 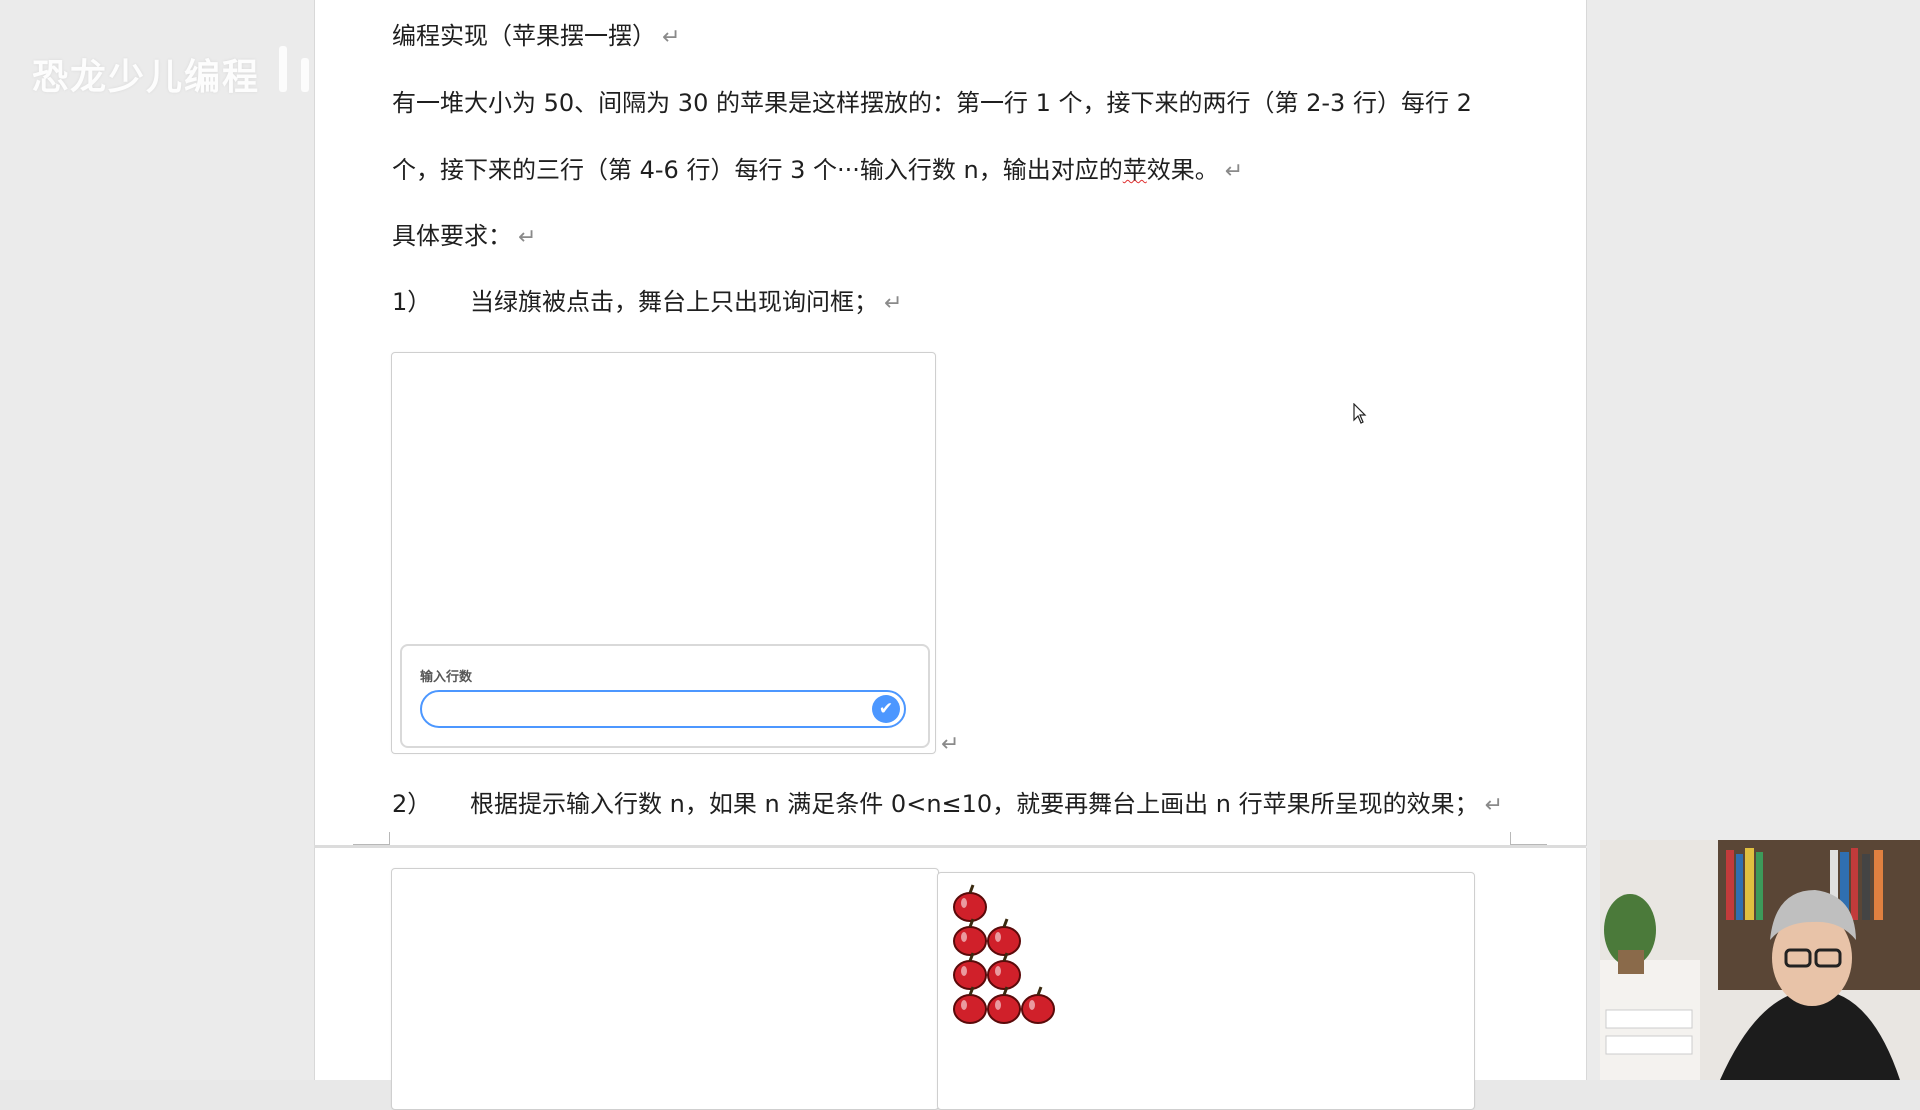 I want to click on ask-dialog: 输入行数 ✔, so click(x=665, y=696).